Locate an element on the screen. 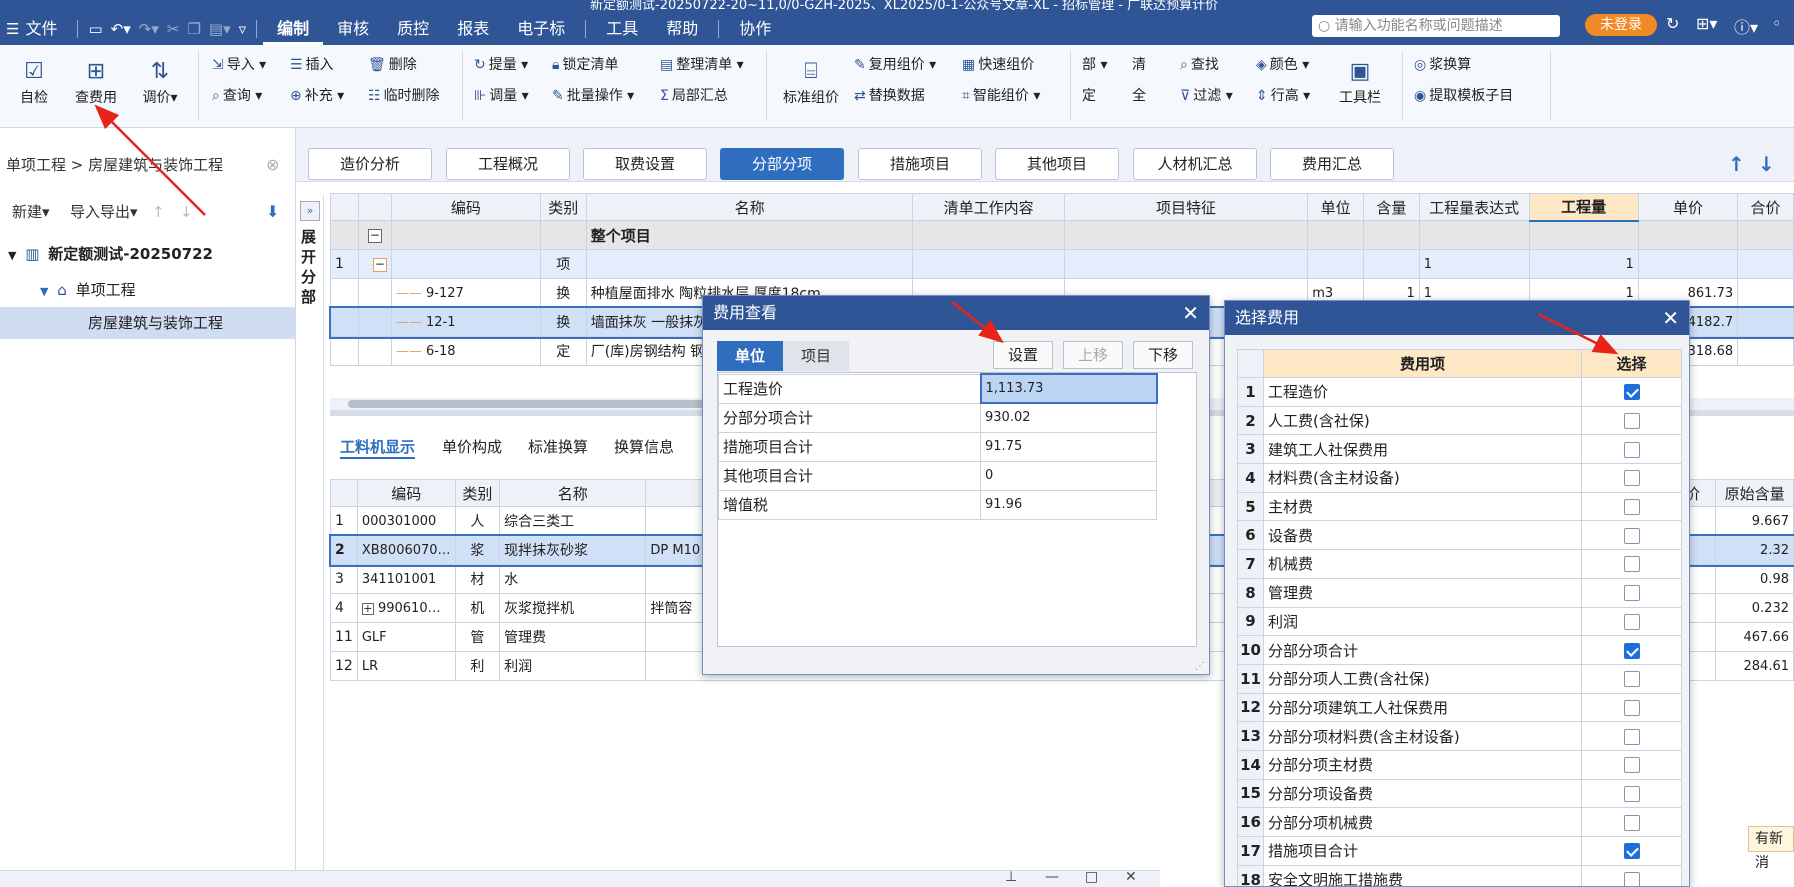 This screenshot has width=1794, height=887. annotation-arrow-view-fee is located at coordinates (150, 160).